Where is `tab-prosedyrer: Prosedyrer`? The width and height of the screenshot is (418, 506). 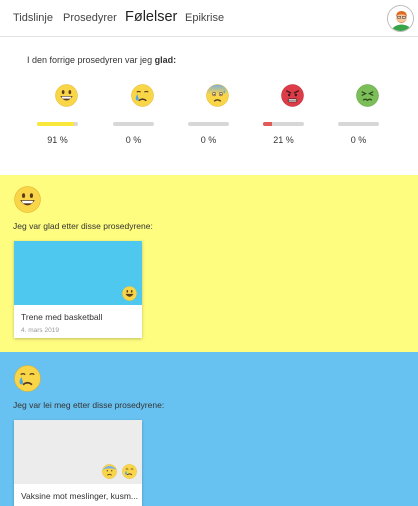 tab-prosedyrer: Prosedyrer is located at coordinates (90, 18).